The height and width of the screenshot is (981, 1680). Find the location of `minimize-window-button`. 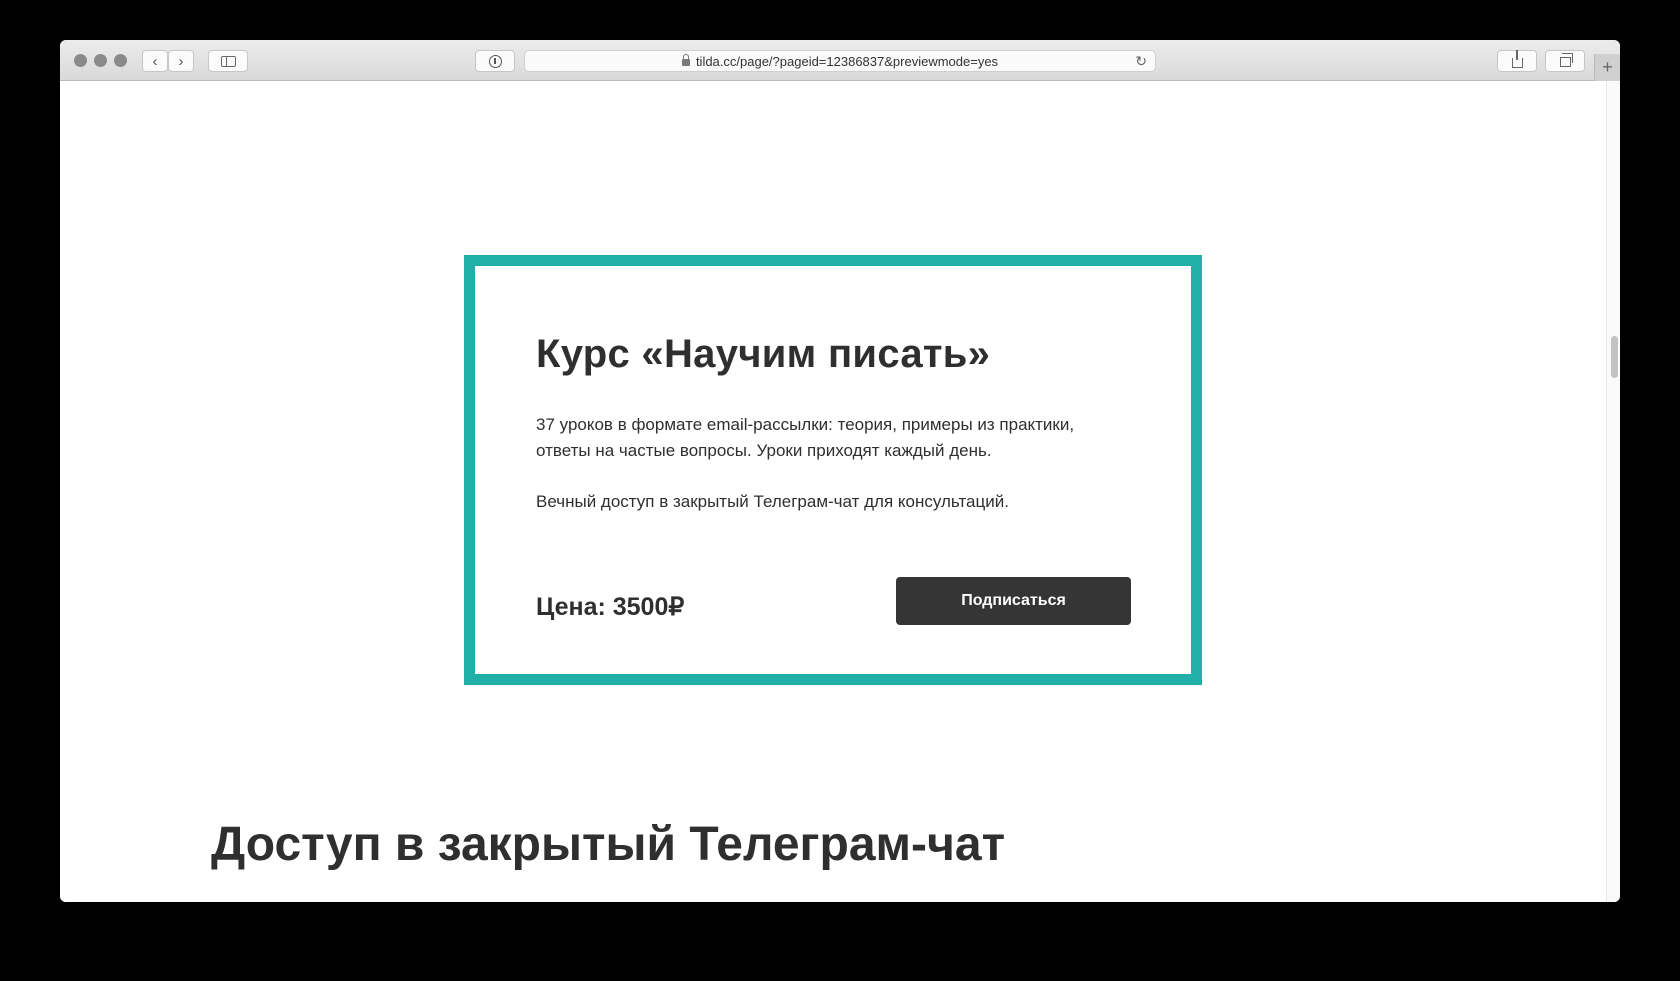

minimize-window-button is located at coordinates (100, 60).